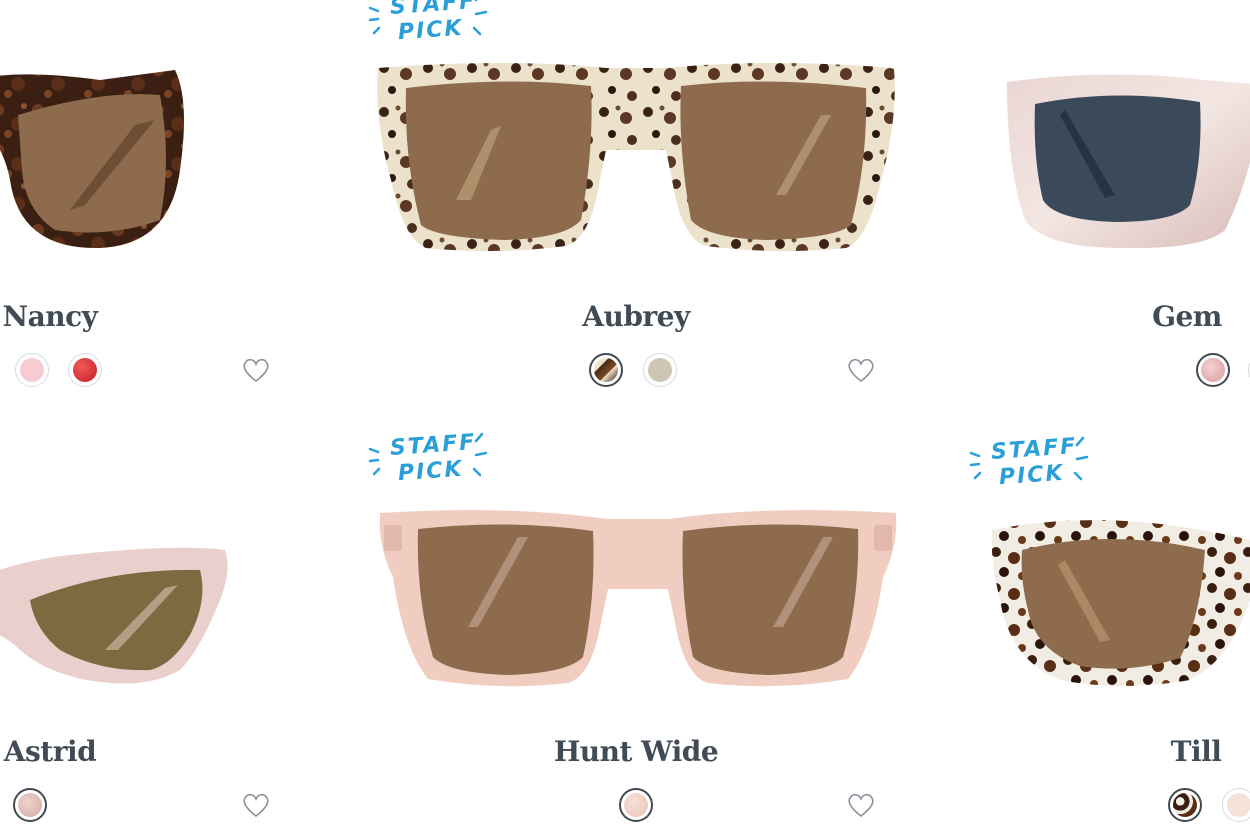 Image resolution: width=1250 pixels, height=830 pixels. What do you see at coordinates (638, 599) in the screenshot?
I see `hunt-wide-sunglasses-image` at bounding box center [638, 599].